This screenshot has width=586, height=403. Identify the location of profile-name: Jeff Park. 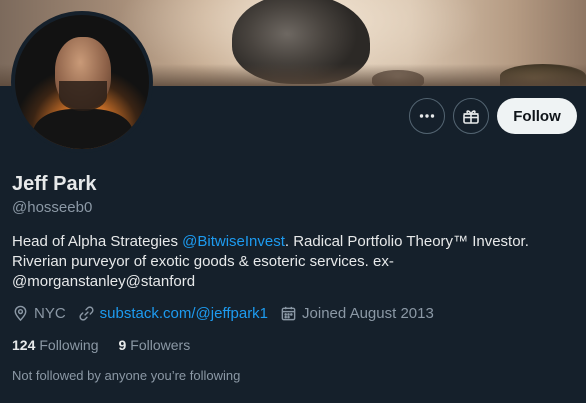
(54, 184).